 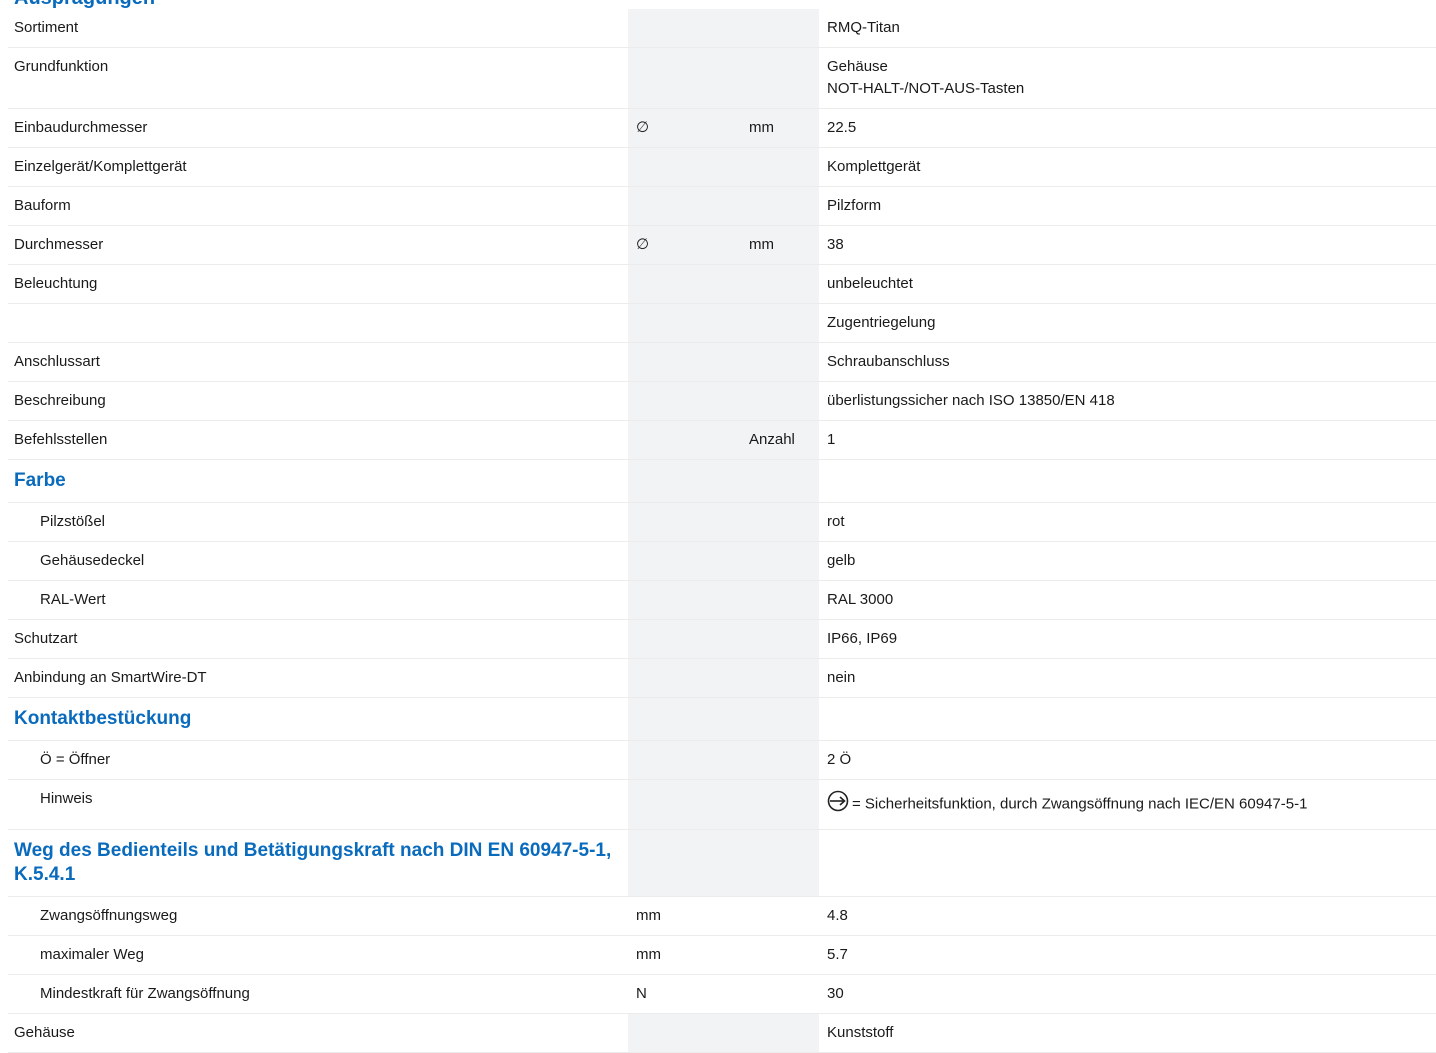 I want to click on table-row: Anschlussart Schraubanschluss, so click(x=722, y=362).